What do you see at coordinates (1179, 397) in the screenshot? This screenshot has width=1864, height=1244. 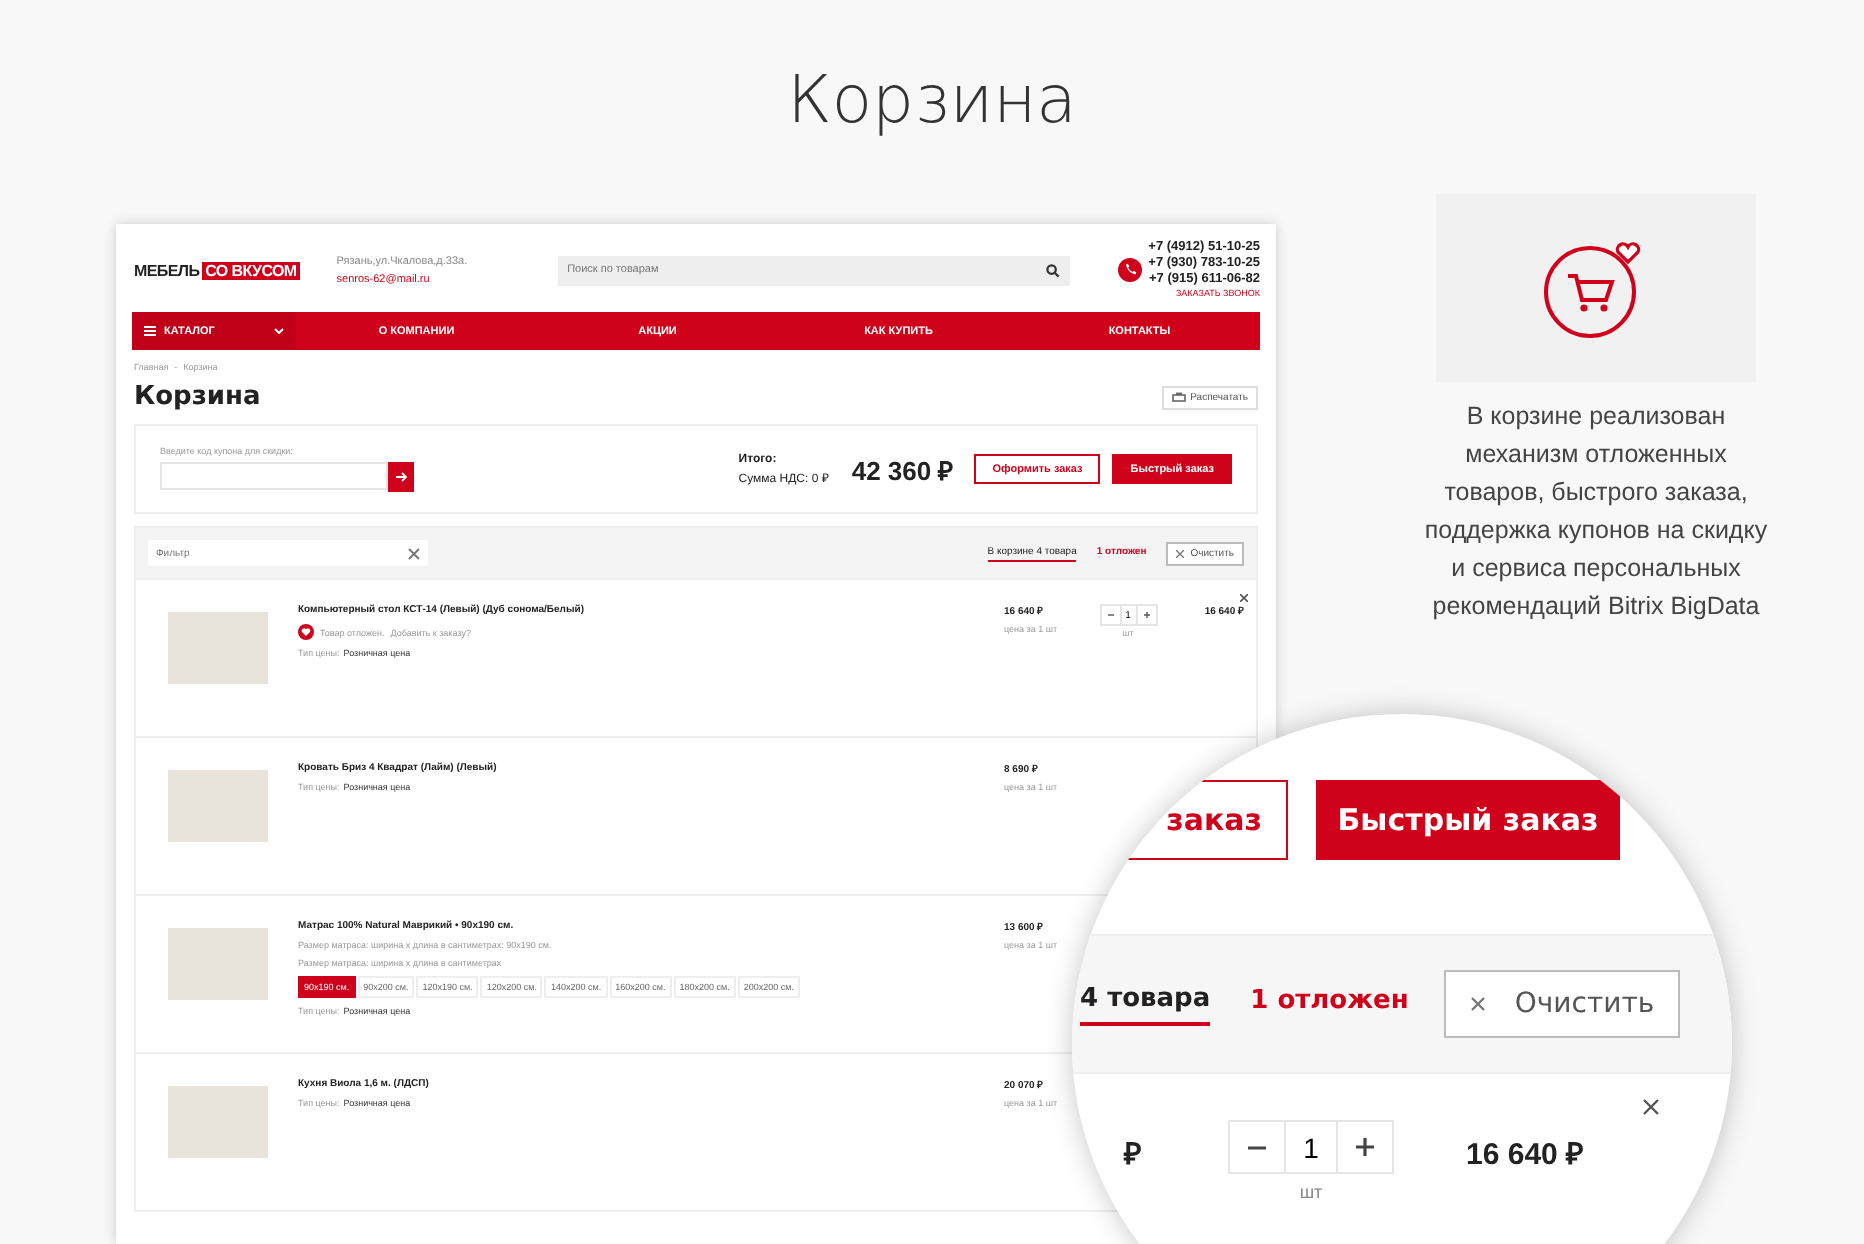 I see `printer-icon` at bounding box center [1179, 397].